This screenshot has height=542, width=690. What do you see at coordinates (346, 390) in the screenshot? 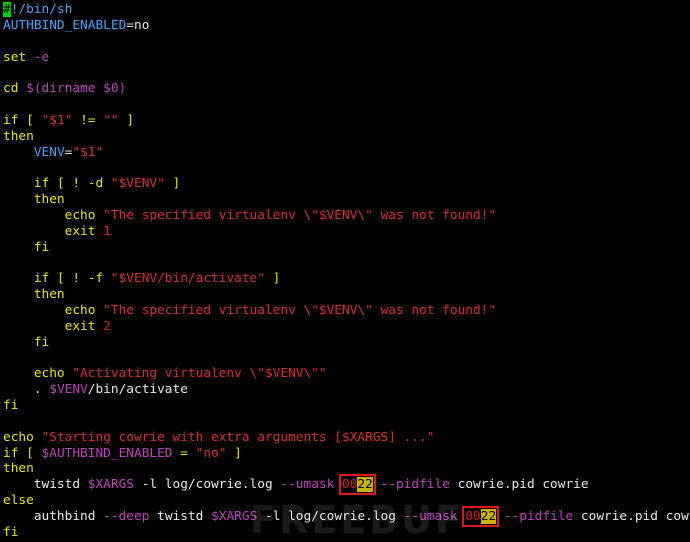
I see `code-line: . $VENV/bin/activate` at bounding box center [346, 390].